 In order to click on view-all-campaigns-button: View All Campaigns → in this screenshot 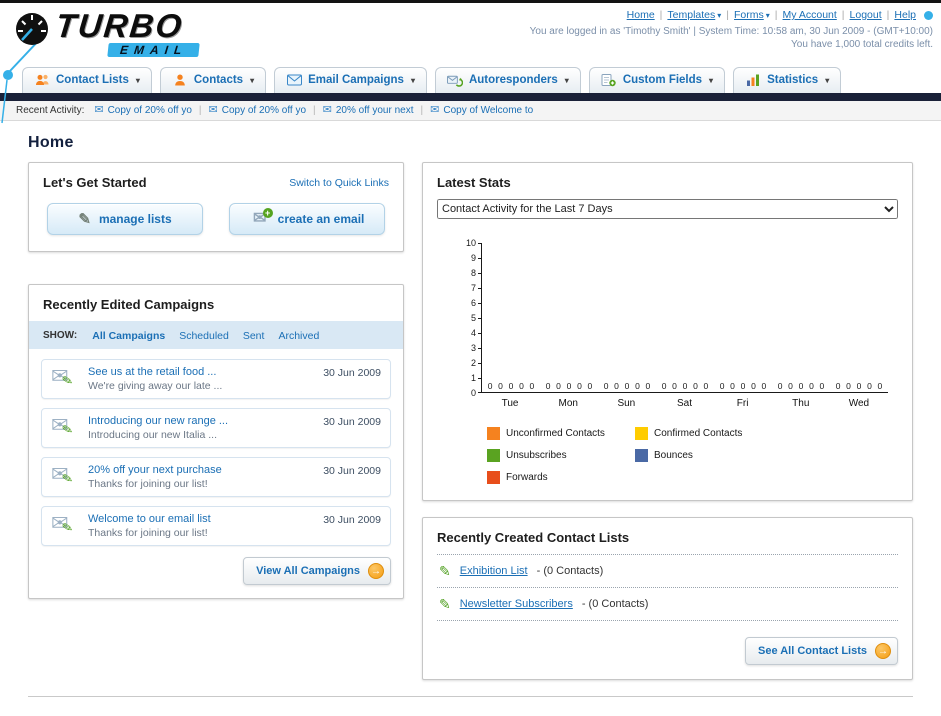, I will do `click(317, 571)`.